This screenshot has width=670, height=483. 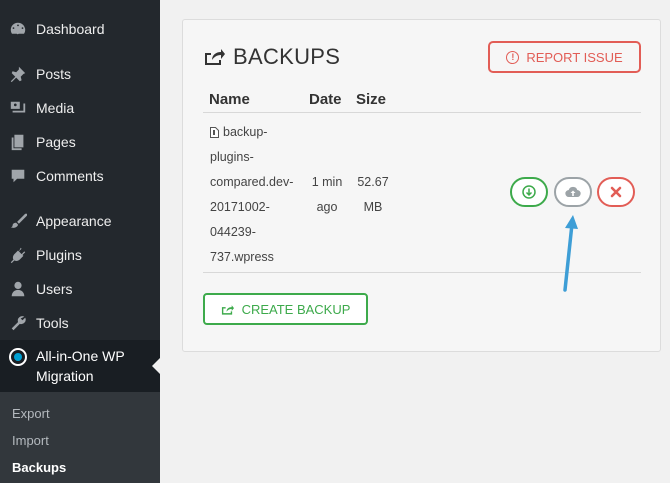 What do you see at coordinates (54, 289) in the screenshot?
I see `sidebar-item-label: Users` at bounding box center [54, 289].